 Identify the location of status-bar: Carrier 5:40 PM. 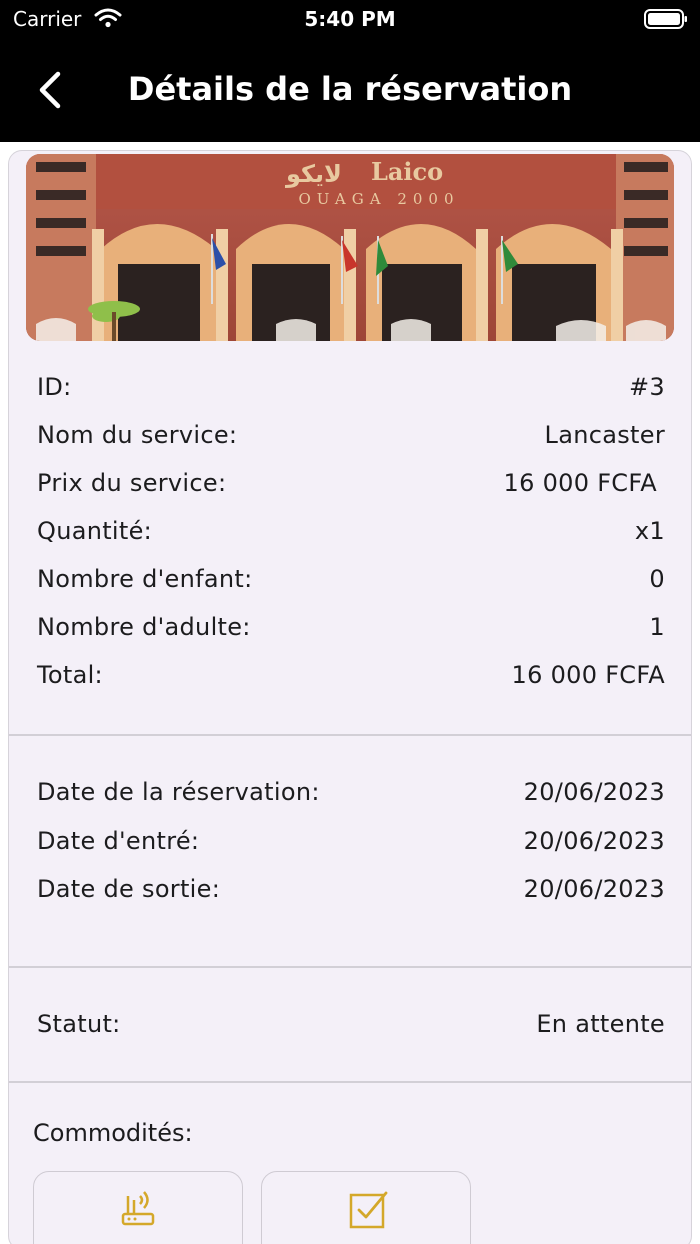
(350, 20).